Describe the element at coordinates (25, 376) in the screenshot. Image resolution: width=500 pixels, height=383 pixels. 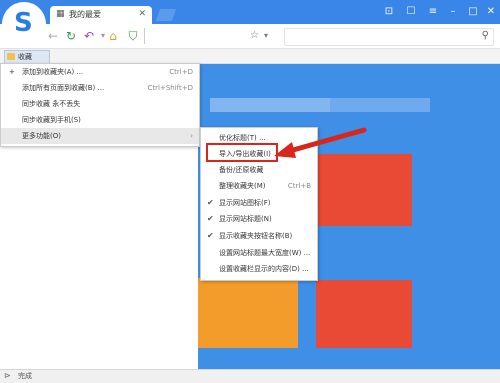
I see `status-text: 完成` at that location.